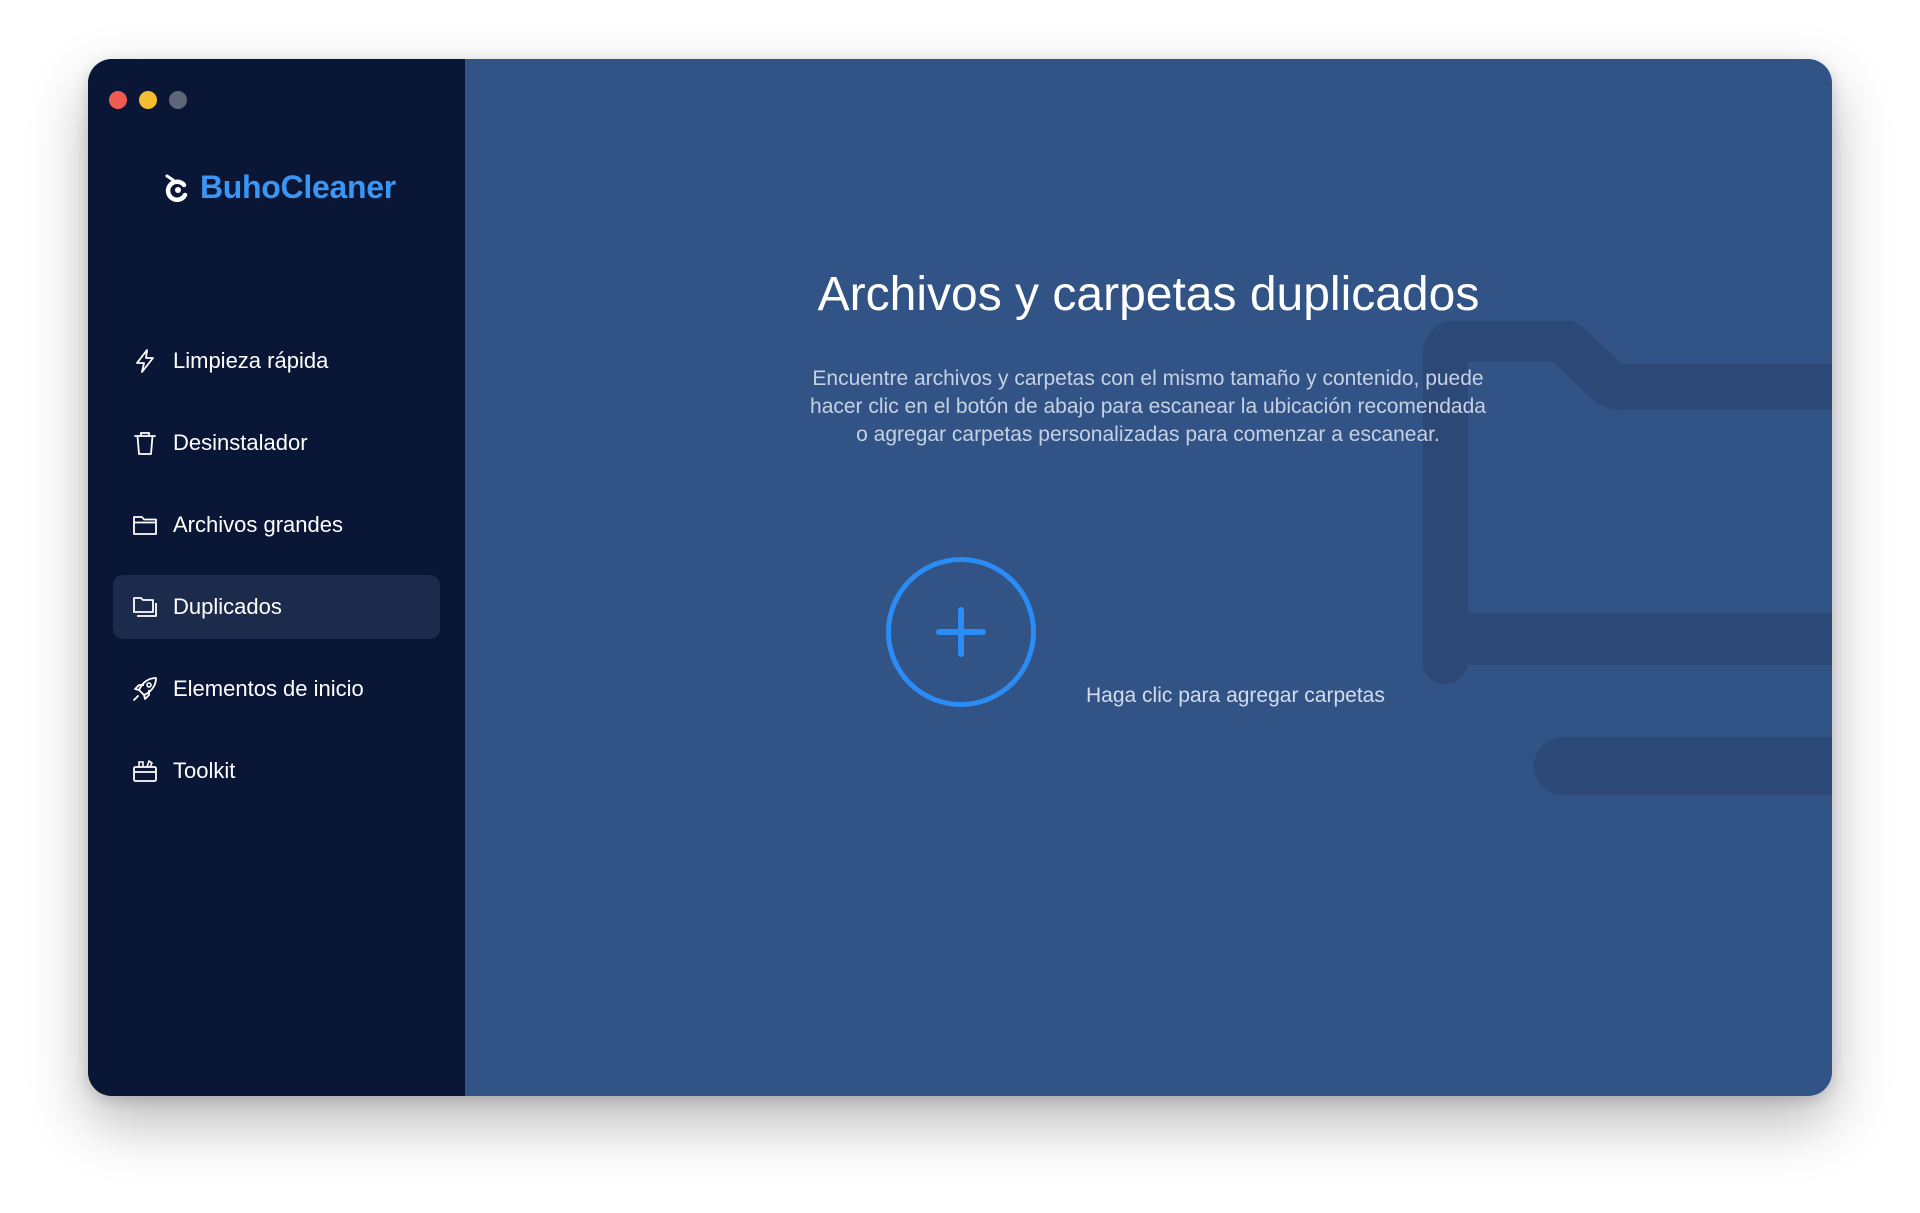 The image size is (1920, 1213). I want to click on zoom-window-button, so click(178, 100).